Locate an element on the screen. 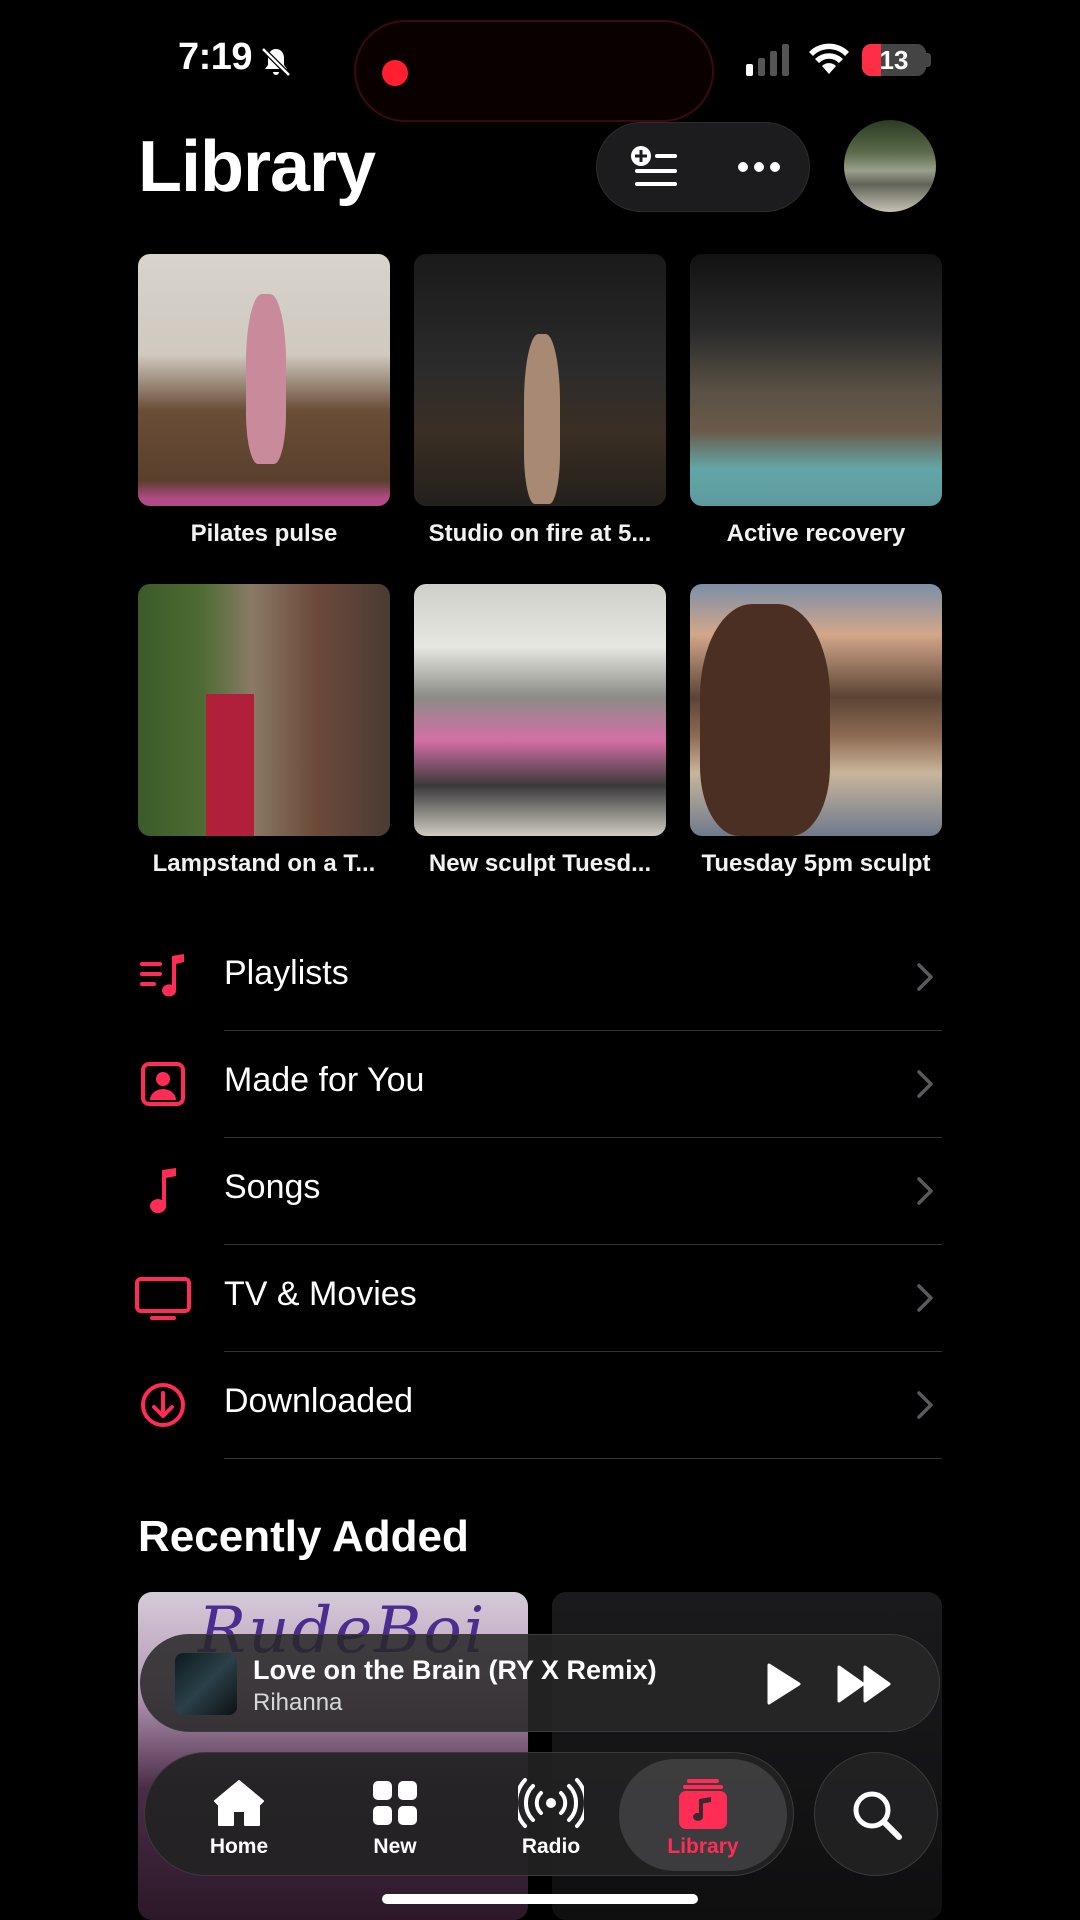 The image size is (1080, 1920). menu-row-label: TV & Movies is located at coordinates (320, 1294).